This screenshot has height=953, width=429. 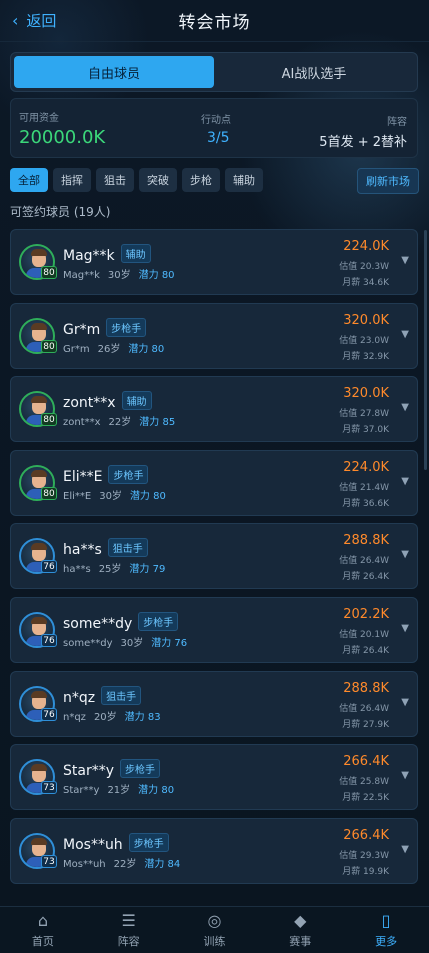 I want to click on transfer-price: 288.8K, so click(x=366, y=541).